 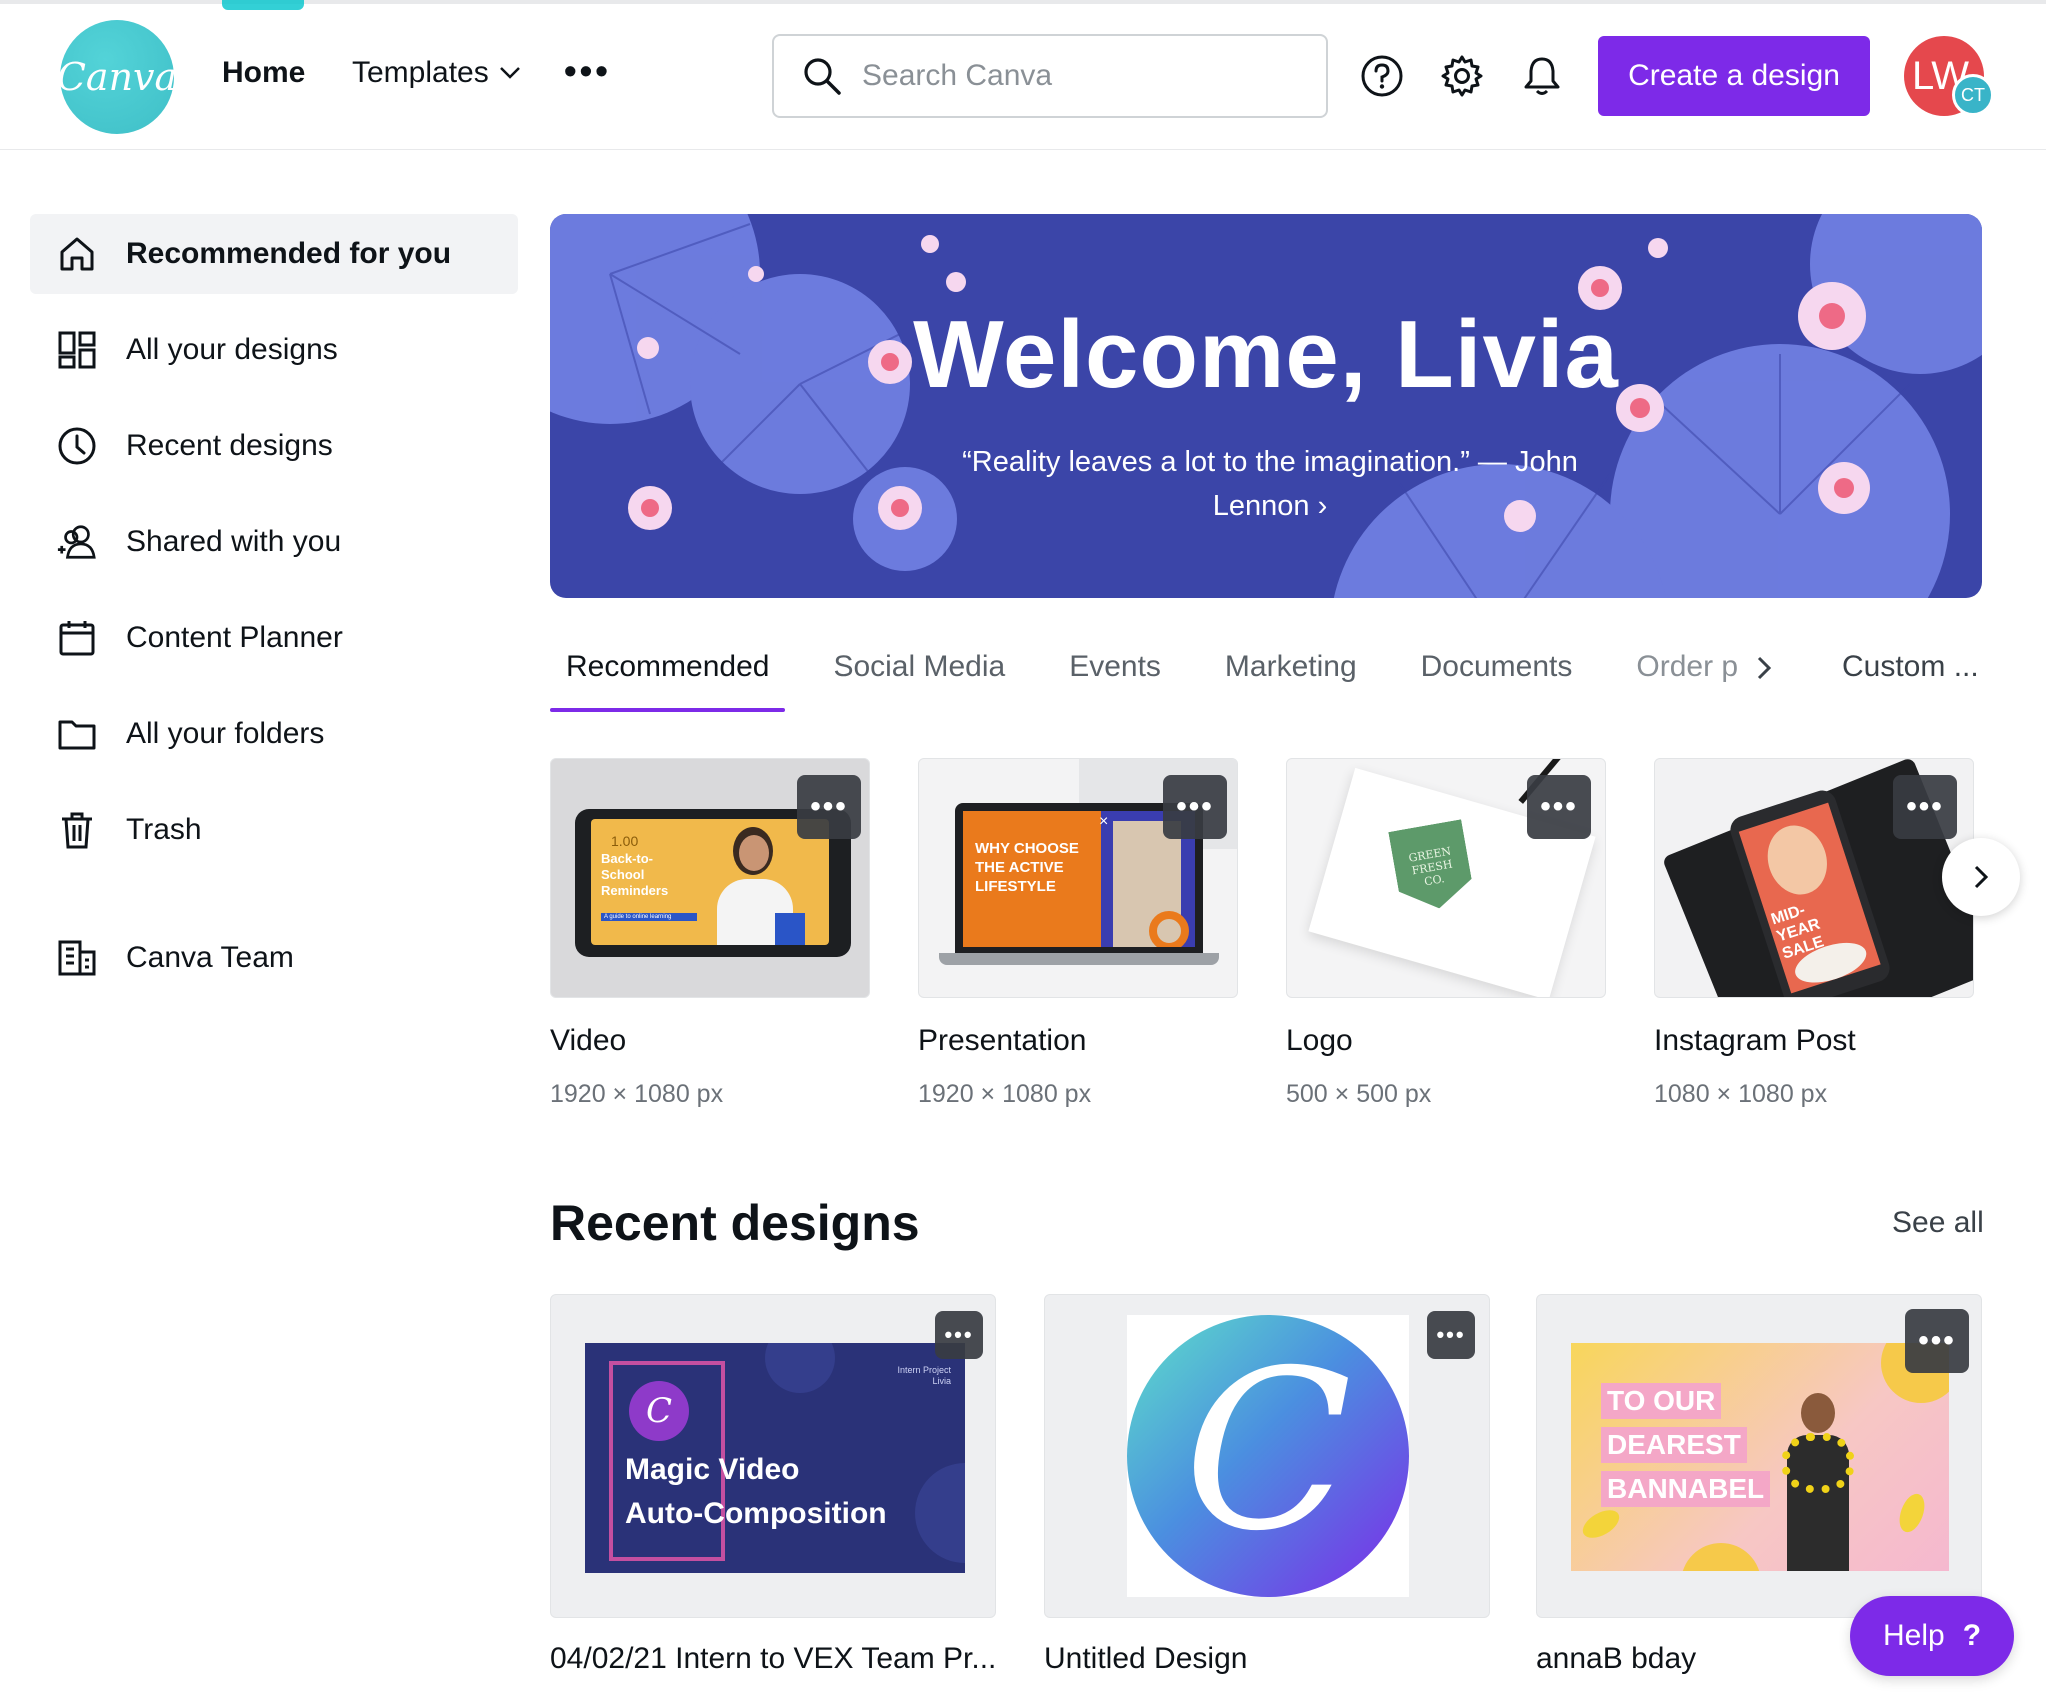 I want to click on design-thumbnail: TO OUR DEAREST BANNABEL •••, so click(x=1759, y=1456).